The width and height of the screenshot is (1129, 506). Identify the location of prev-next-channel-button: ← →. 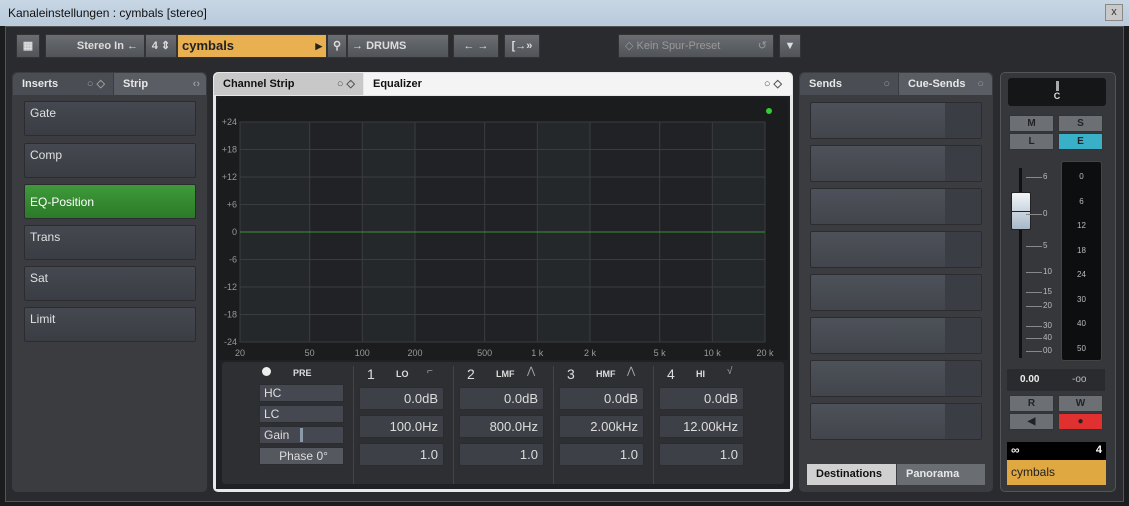
(476, 46).